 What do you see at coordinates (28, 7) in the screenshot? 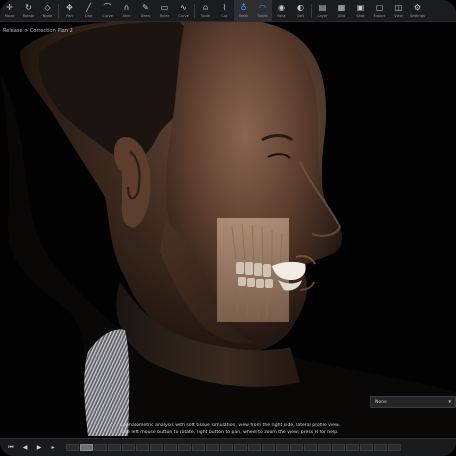
I see `rotate-icon: ↻` at bounding box center [28, 7].